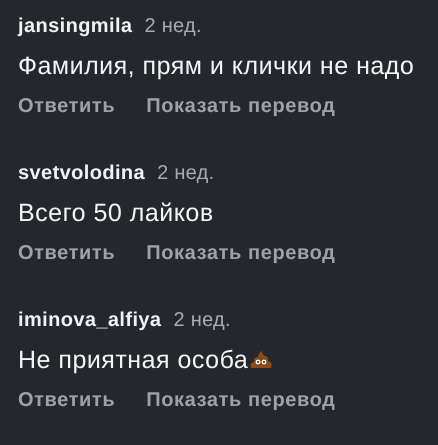 The height and width of the screenshot is (445, 438). I want to click on username-link: iminova_alfiya, so click(90, 320).